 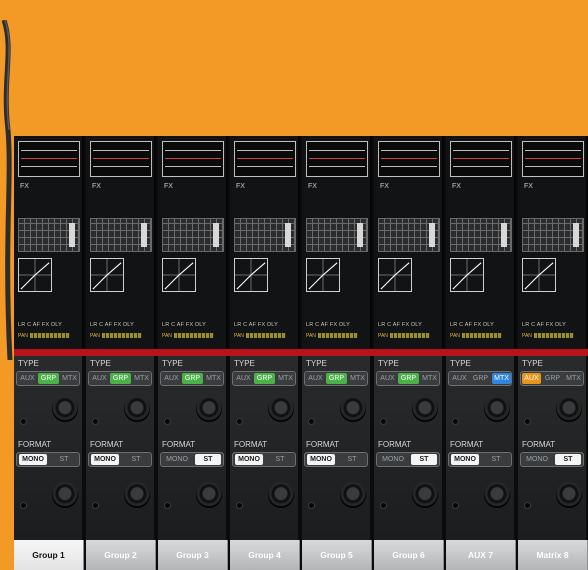 I want to click on channel-tab: Group 6, so click(x=409, y=555).